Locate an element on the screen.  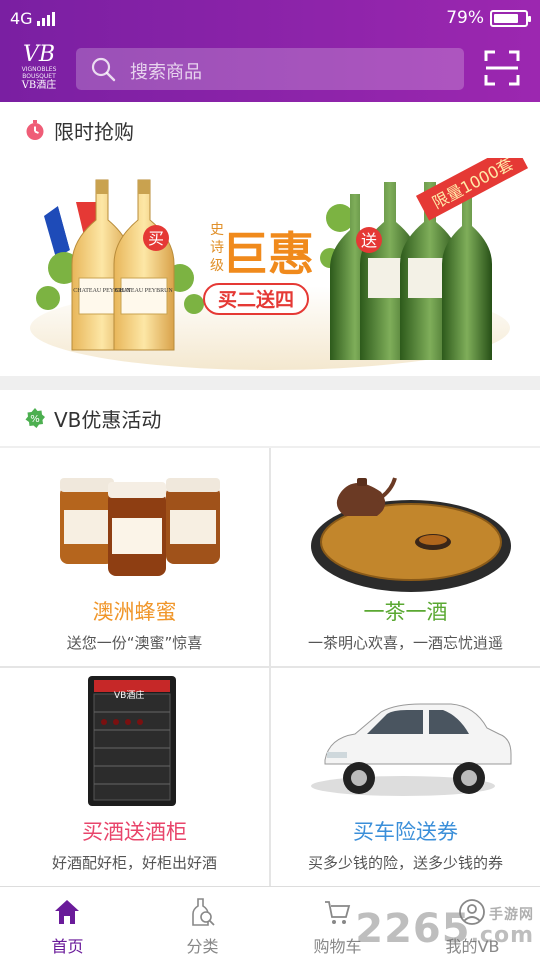
promo-title: 澳洲蜂蜜 is located at coordinates (134, 612).